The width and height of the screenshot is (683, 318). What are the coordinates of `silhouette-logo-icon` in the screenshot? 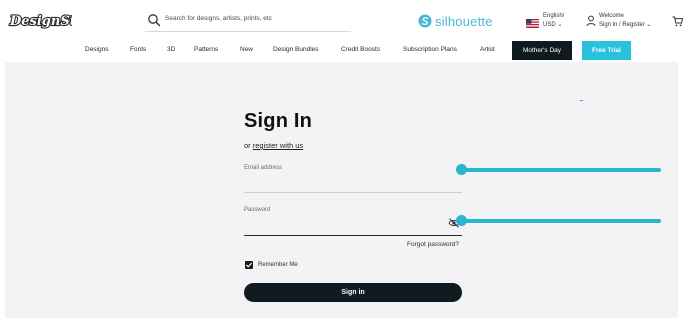 It's located at (425, 21).